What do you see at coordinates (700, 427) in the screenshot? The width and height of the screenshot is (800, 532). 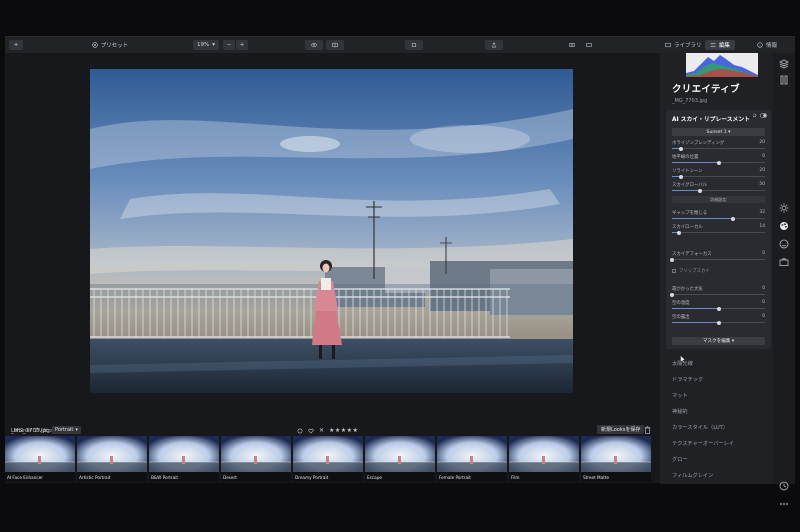 I see `creative-tool-item: カラースタイル（LUT）` at bounding box center [700, 427].